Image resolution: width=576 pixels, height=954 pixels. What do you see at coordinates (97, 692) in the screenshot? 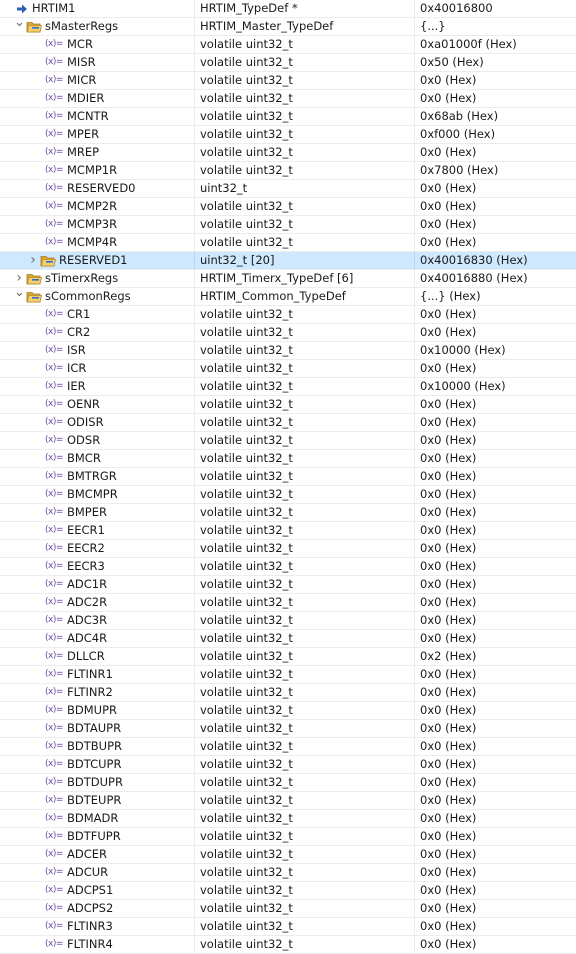
I see `name-cell: (x)= FLTINR2` at bounding box center [97, 692].